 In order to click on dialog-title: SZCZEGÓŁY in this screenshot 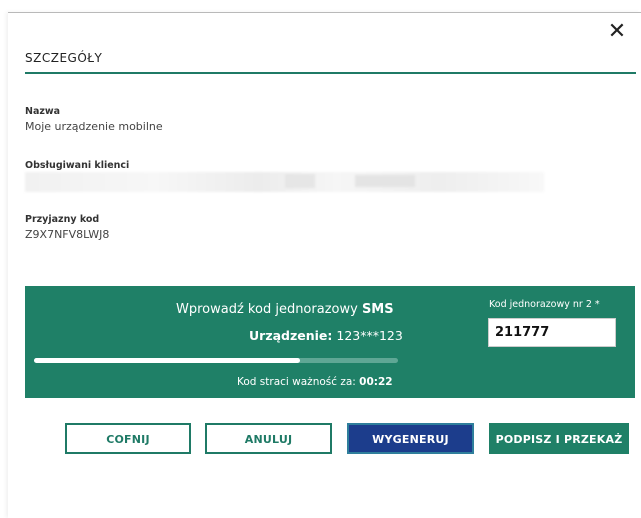, I will do `click(64, 58)`.